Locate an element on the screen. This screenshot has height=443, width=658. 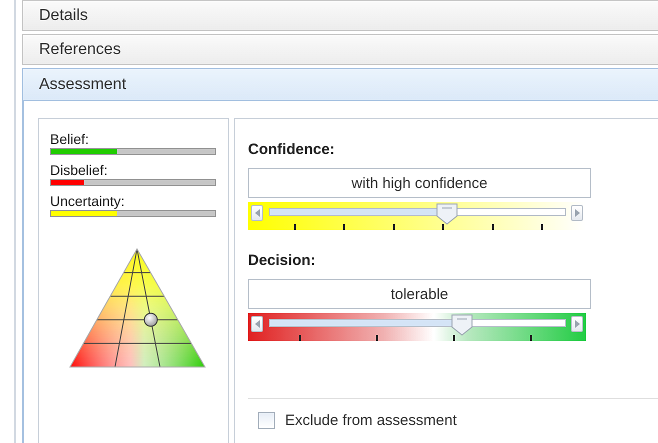
exclude-checkbox is located at coordinates (266, 420).